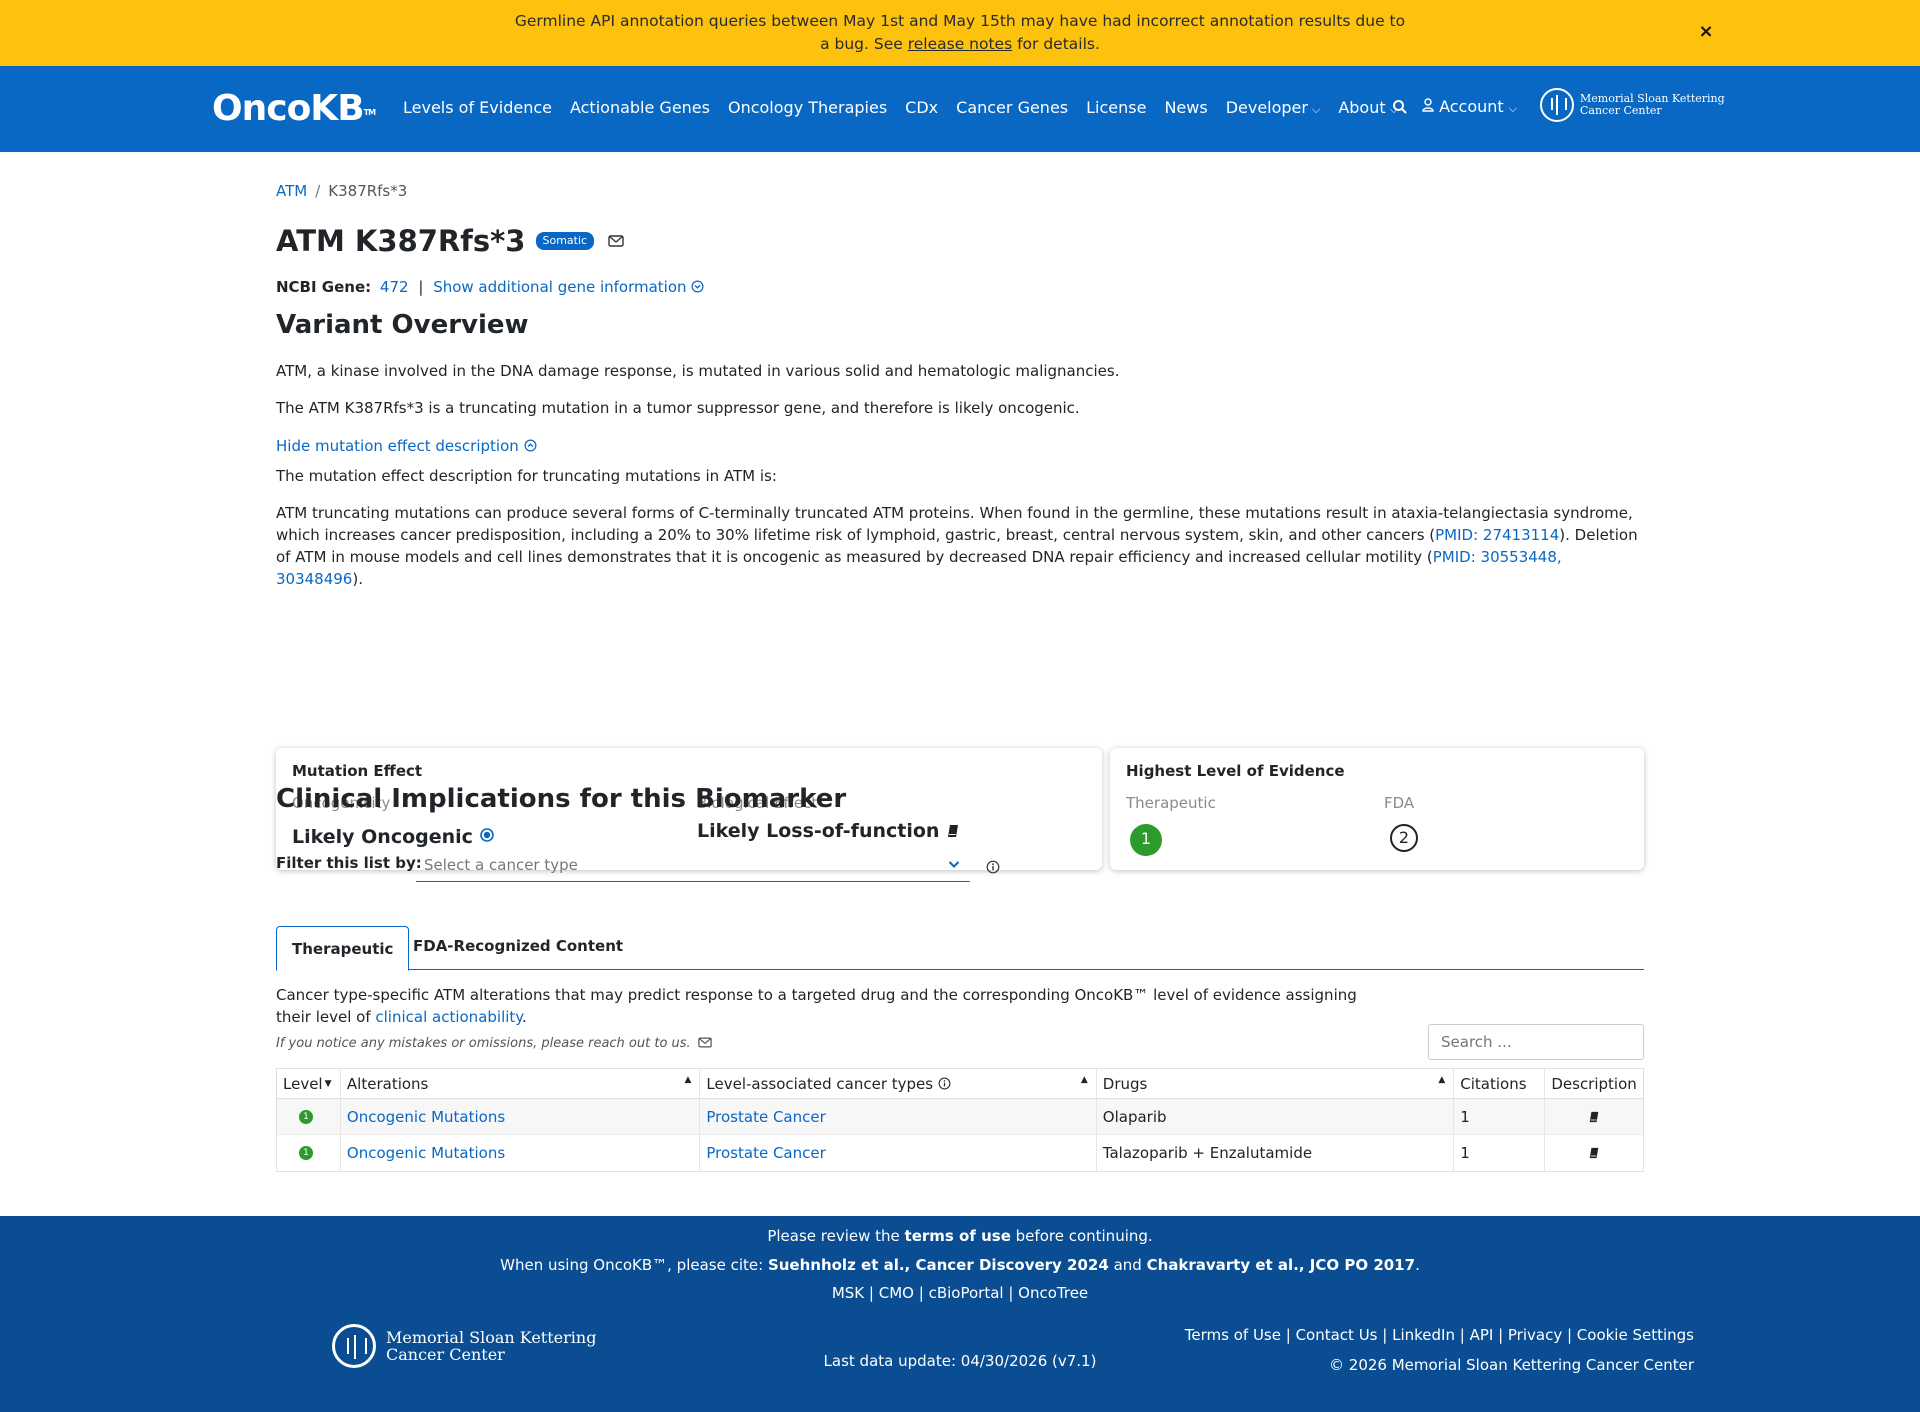 The image size is (1920, 1412). What do you see at coordinates (1337, 1335) in the screenshot?
I see `footer-contact-link: Contact Us` at bounding box center [1337, 1335].